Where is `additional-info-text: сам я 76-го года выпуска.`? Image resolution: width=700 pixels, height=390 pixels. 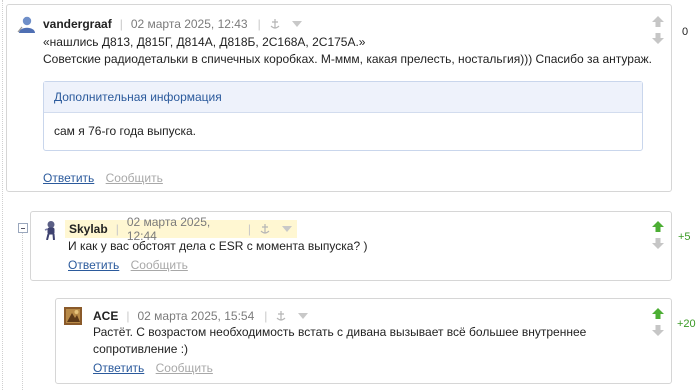
additional-info-text: сам я 76-го года выпуска. is located at coordinates (125, 131).